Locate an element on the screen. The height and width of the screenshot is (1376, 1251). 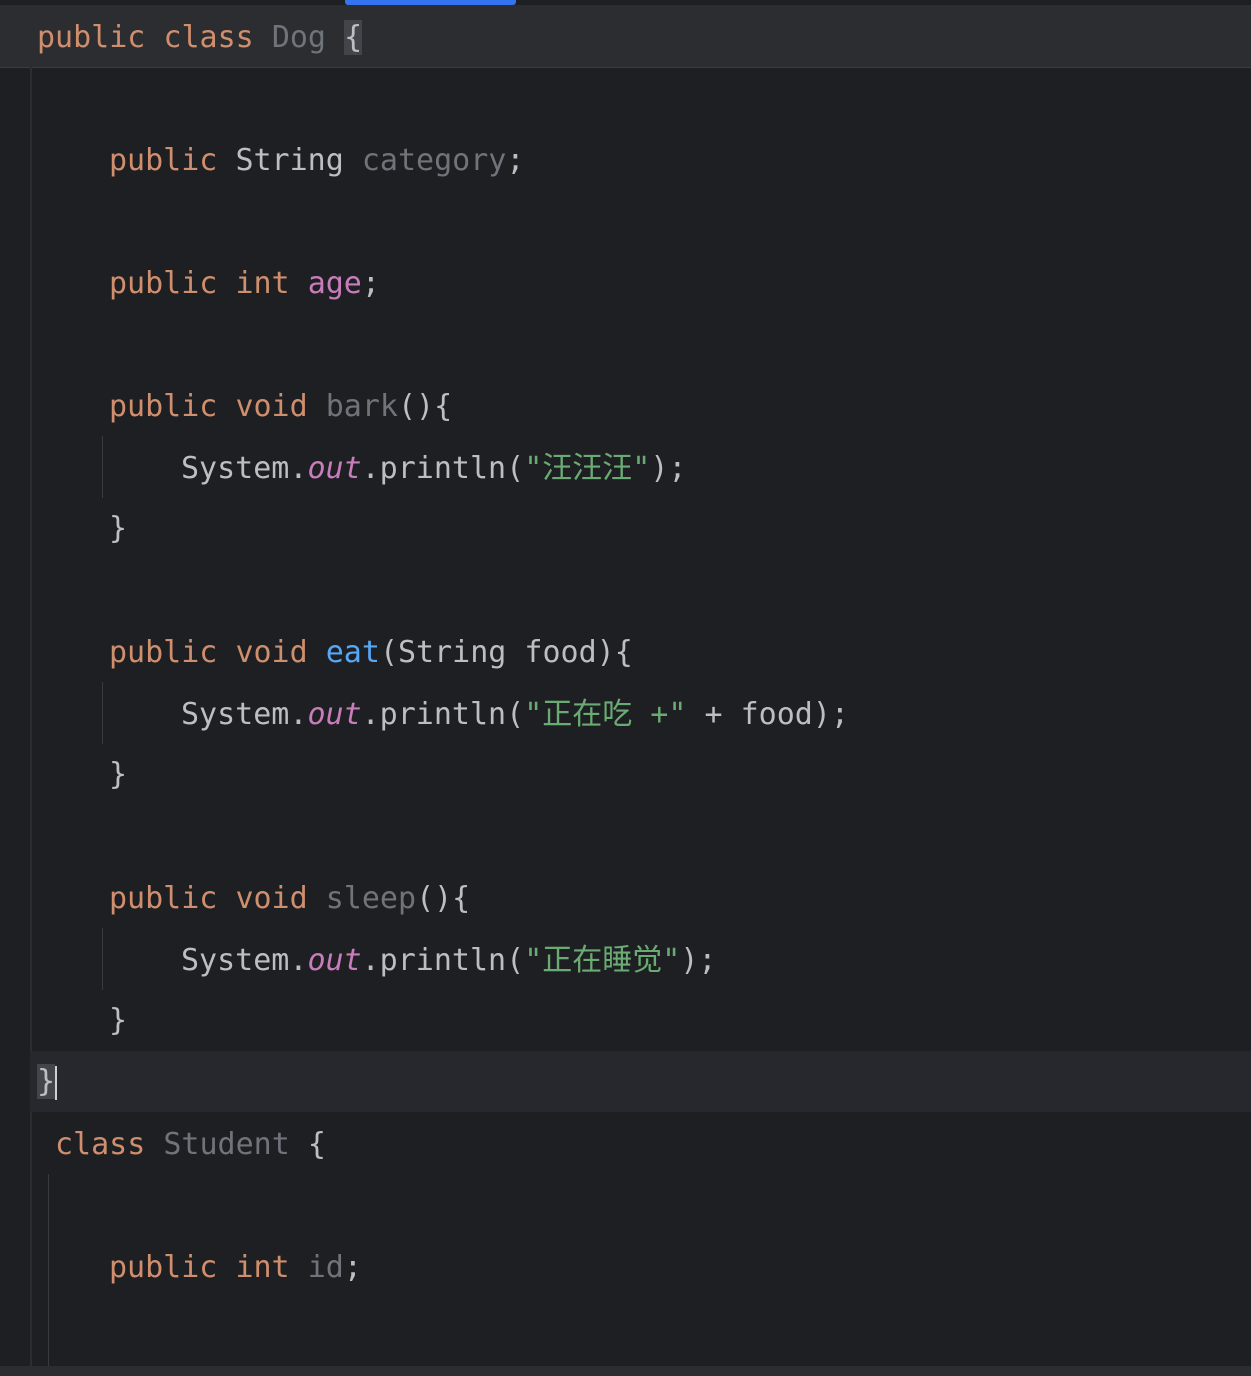
field-name: category is located at coordinates (434, 160).